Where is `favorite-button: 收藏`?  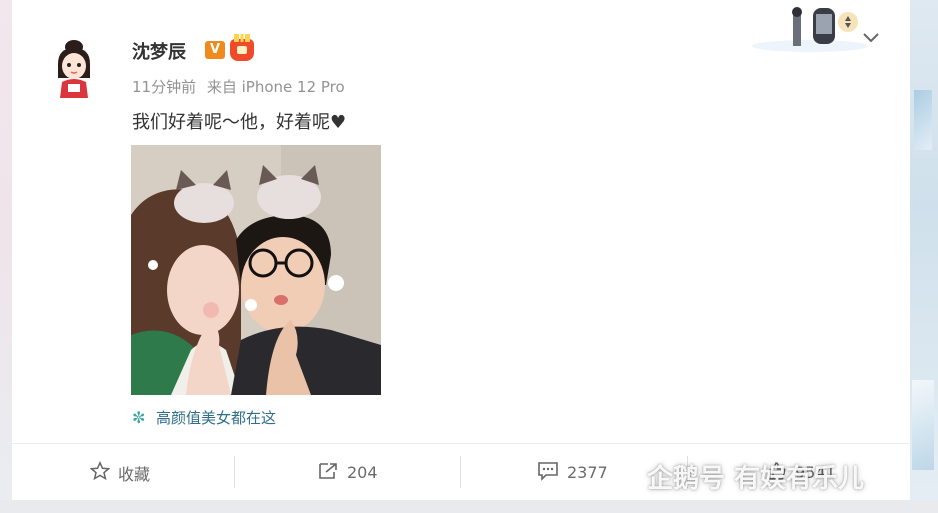
favorite-button: 收藏 is located at coordinates (120, 472).